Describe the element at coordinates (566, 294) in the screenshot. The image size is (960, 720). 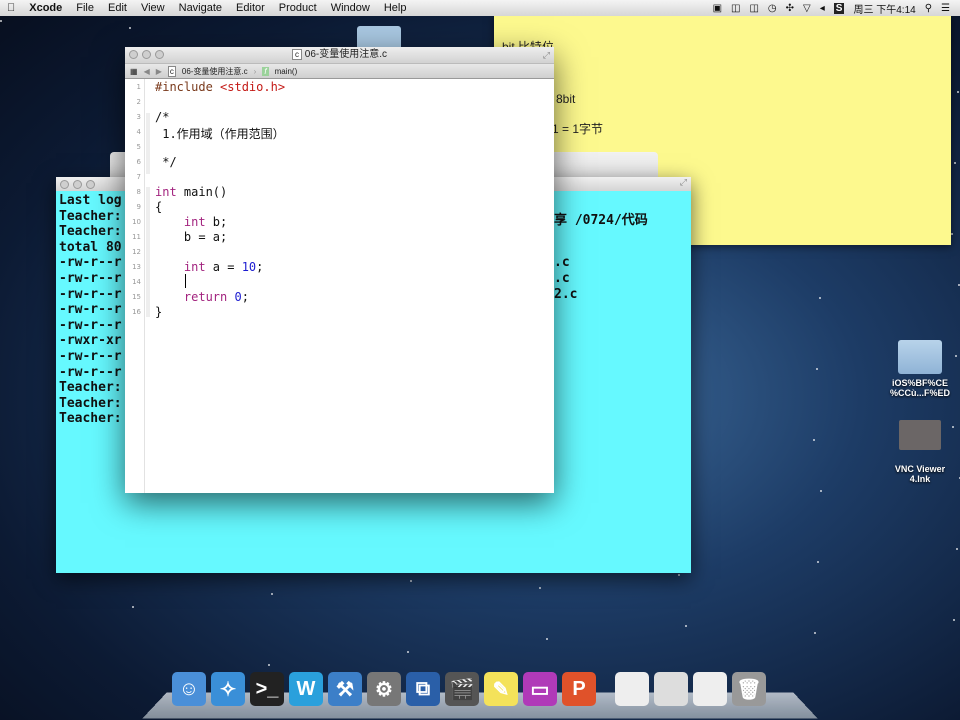
I see `terminal-line-fragment: 2.c` at that location.